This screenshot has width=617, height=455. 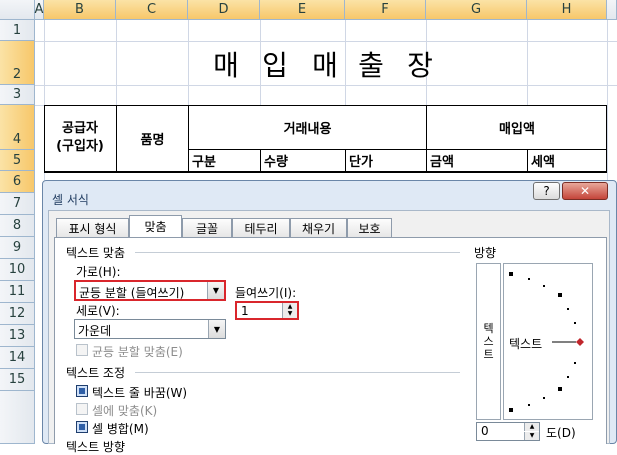 I want to click on cell-unit-price: 단가, so click(x=379, y=160).